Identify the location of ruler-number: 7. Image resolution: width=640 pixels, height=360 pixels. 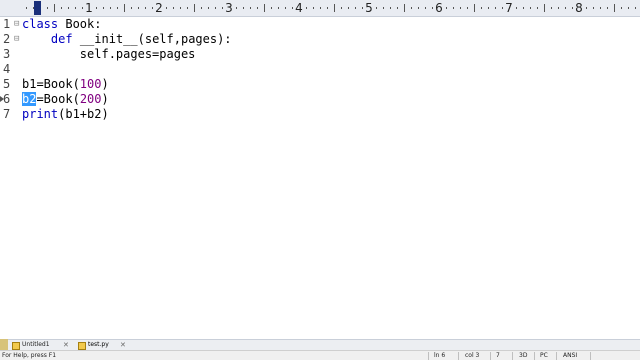
(509, 8).